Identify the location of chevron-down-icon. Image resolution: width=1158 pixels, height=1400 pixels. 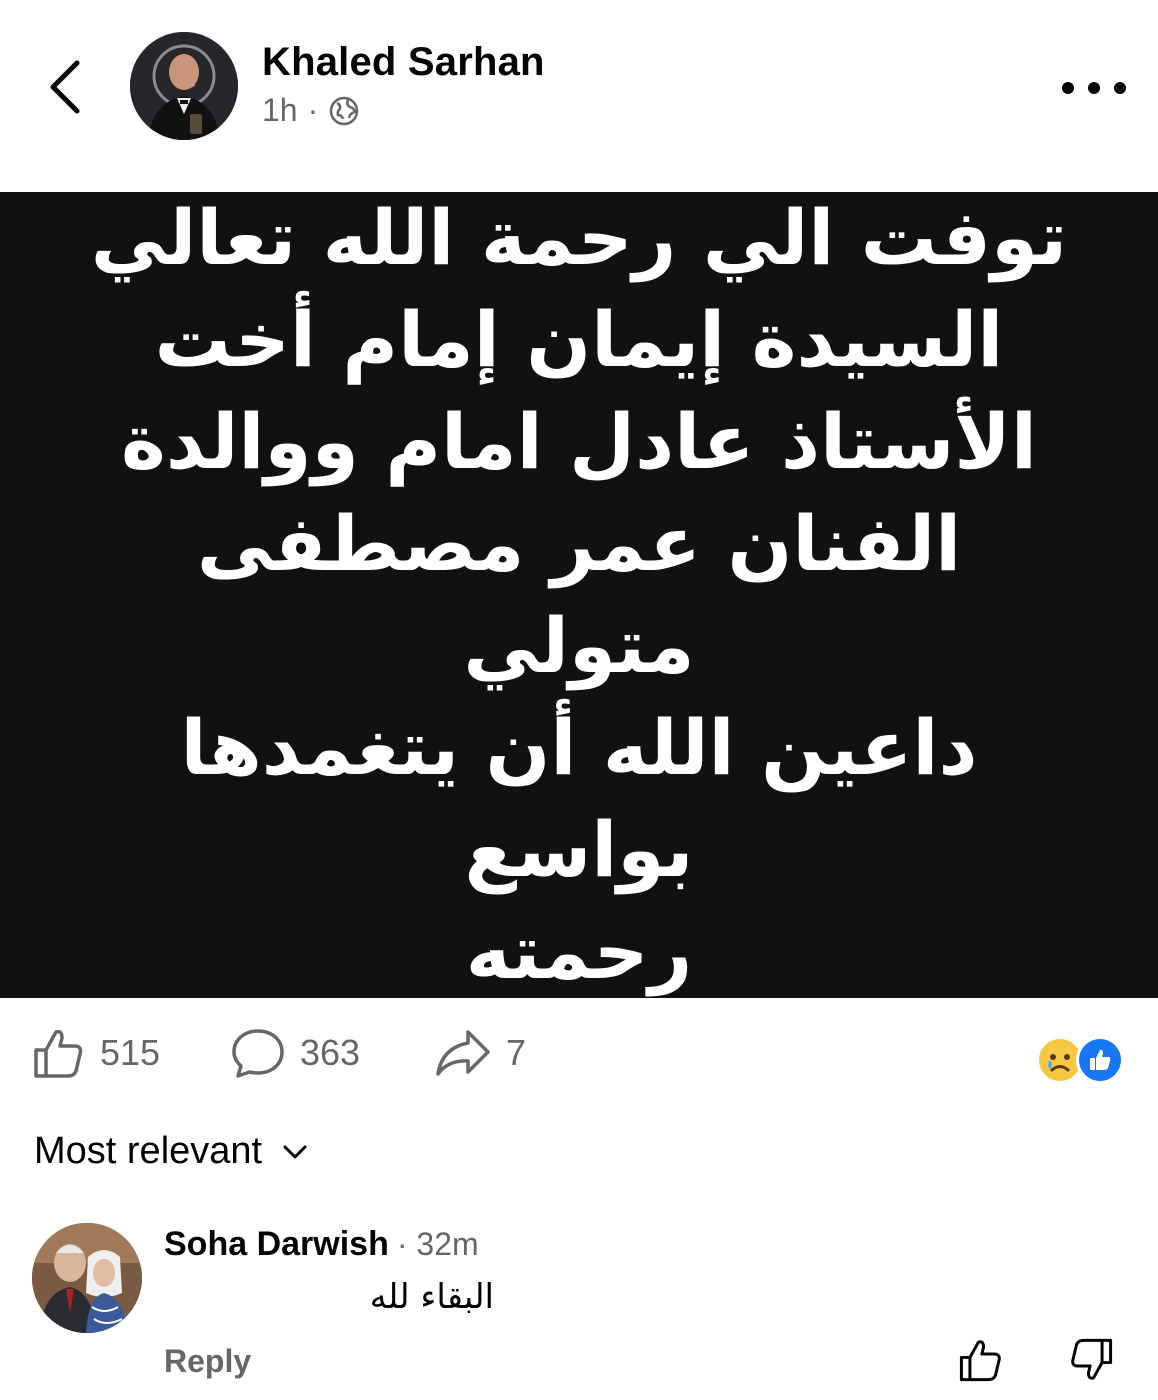
(295, 1151).